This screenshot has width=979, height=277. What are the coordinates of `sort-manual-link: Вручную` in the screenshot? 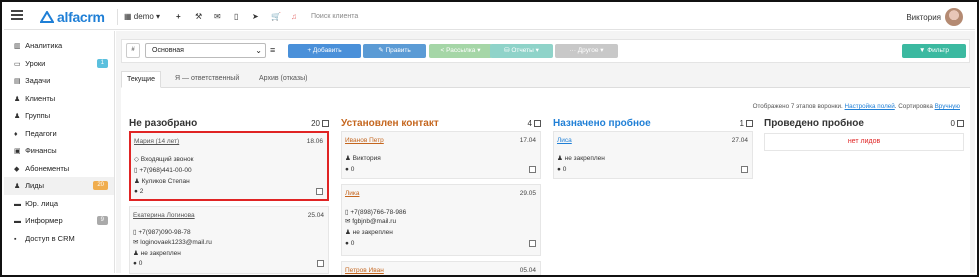 It's located at (947, 106).